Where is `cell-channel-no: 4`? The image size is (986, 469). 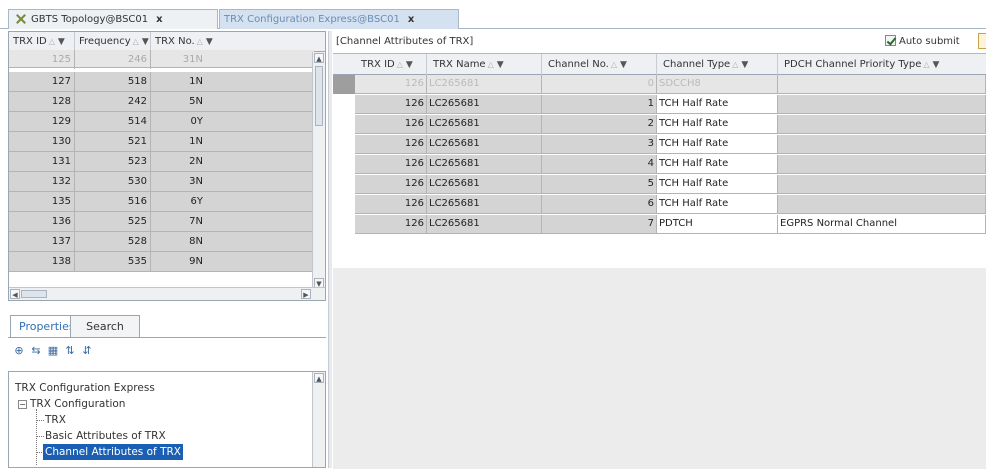
cell-channel-no: 4 is located at coordinates (599, 164).